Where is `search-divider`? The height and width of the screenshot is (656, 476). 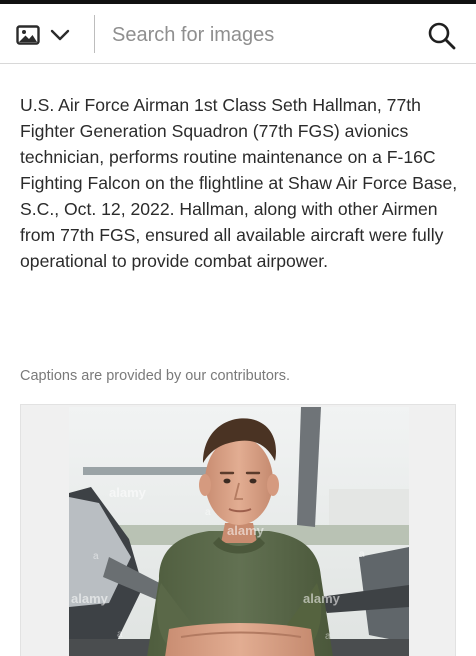 search-divider is located at coordinates (94, 34).